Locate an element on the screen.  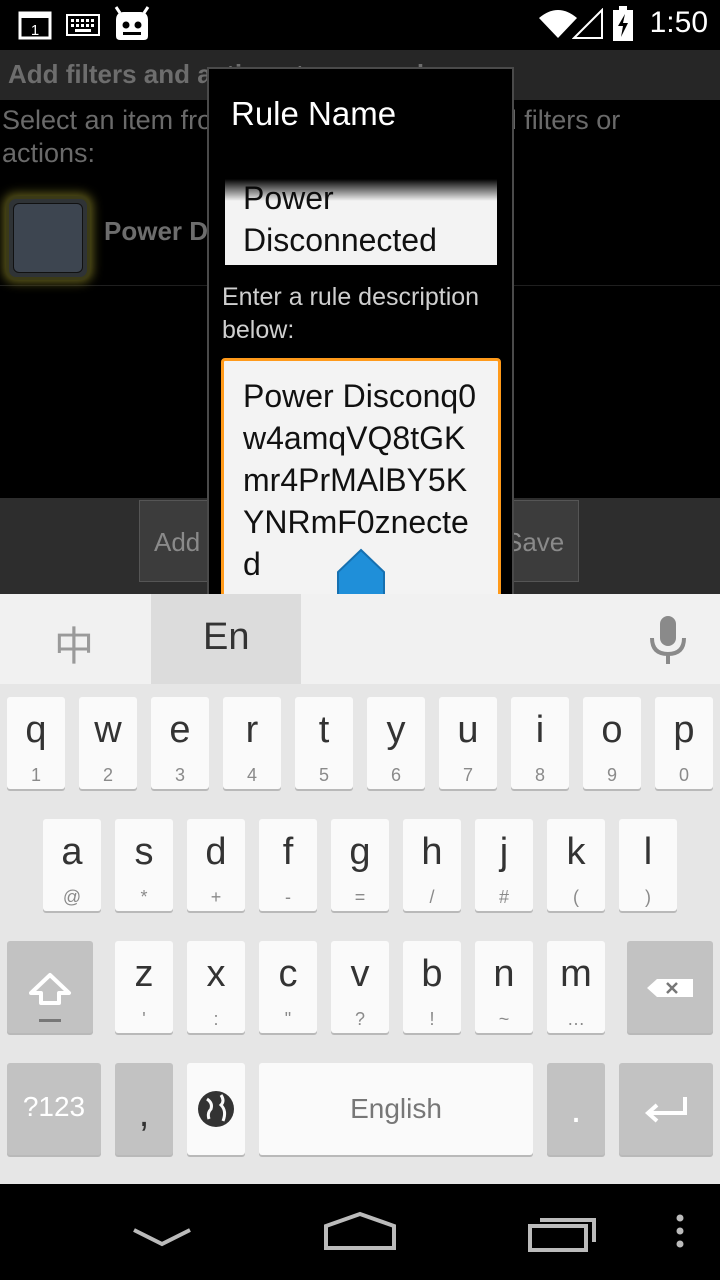
symbols-key: ?123 is located at coordinates (54, 1109).